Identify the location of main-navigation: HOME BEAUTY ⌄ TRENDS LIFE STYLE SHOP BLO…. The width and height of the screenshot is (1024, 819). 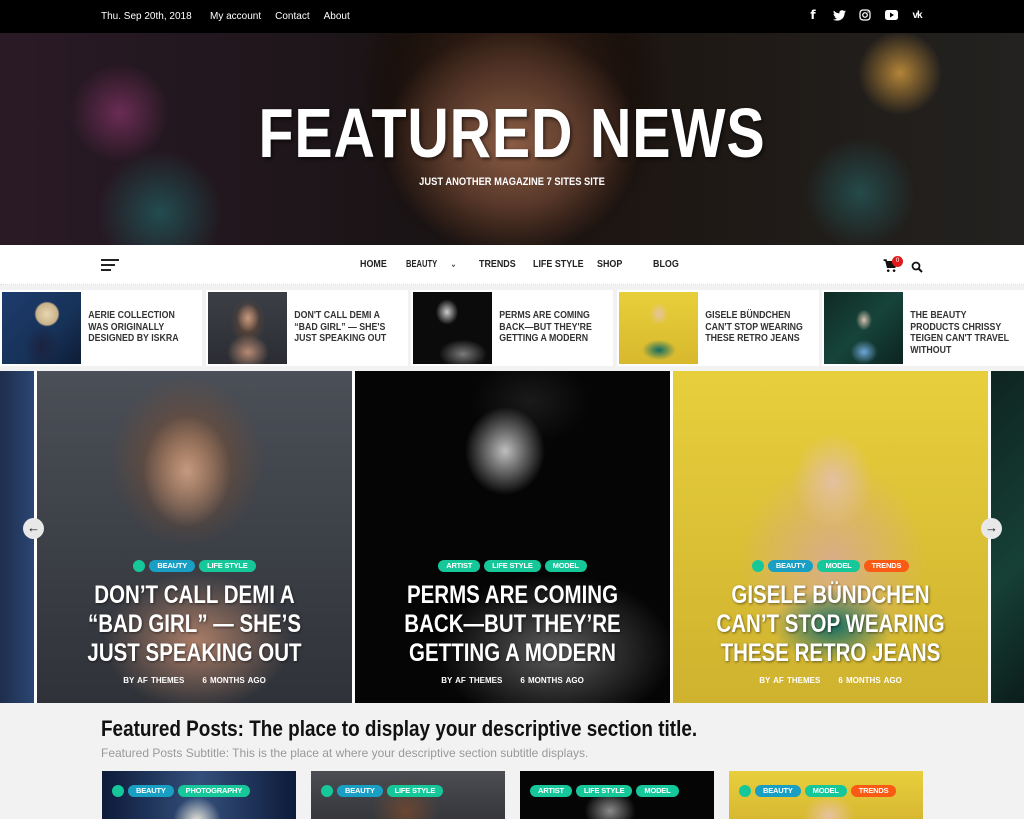
(512, 265).